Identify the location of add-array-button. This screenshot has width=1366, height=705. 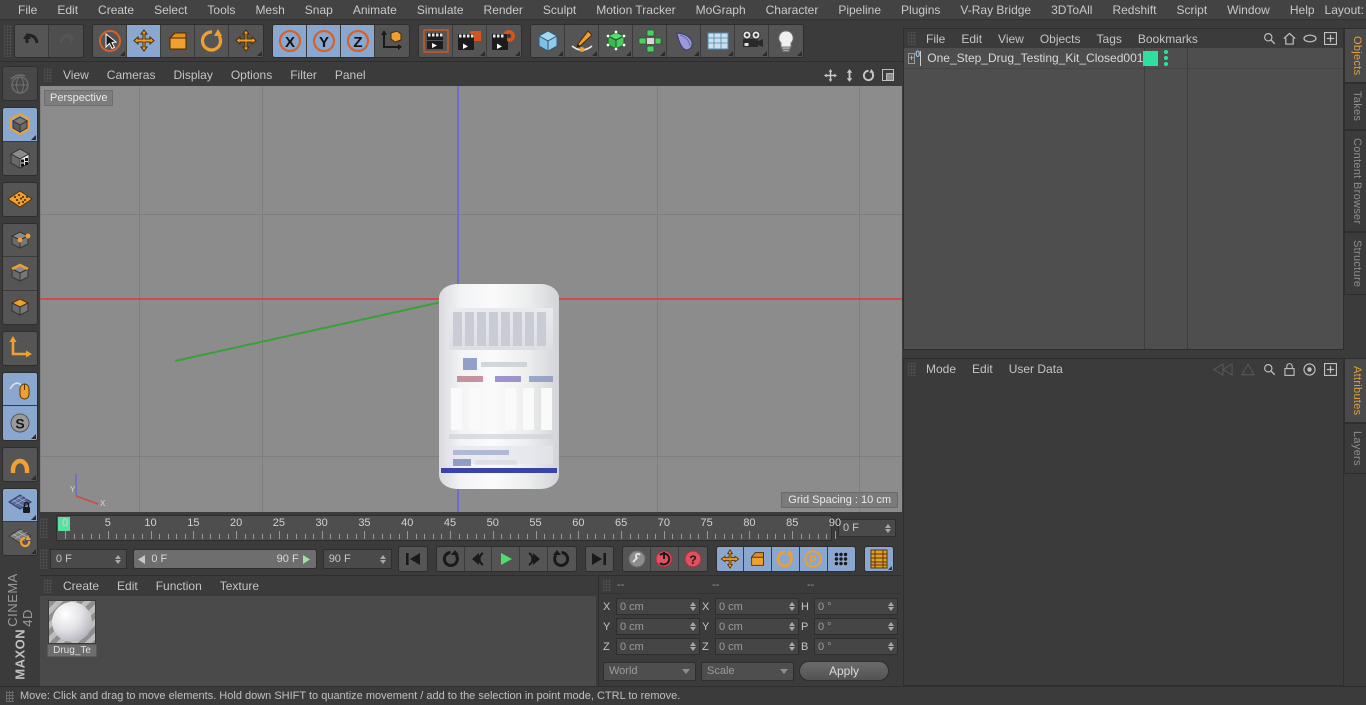
(650, 40).